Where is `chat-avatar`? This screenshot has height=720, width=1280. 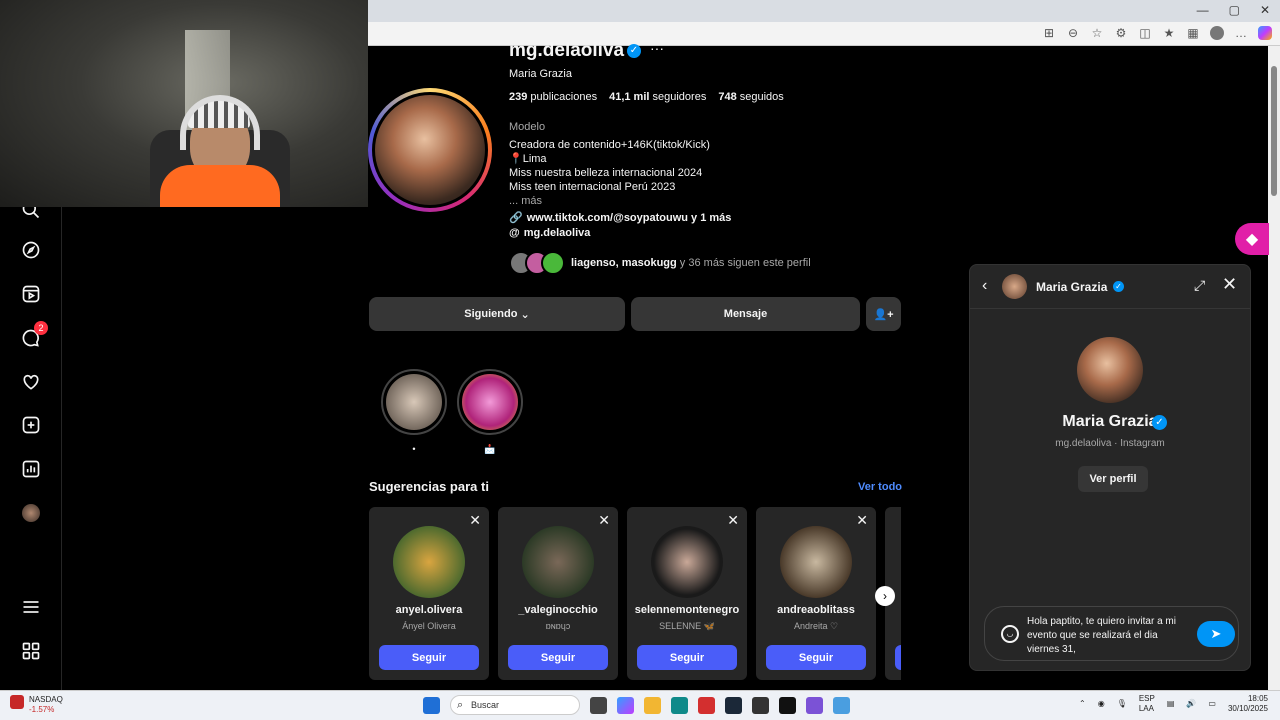 chat-avatar is located at coordinates (1014, 286).